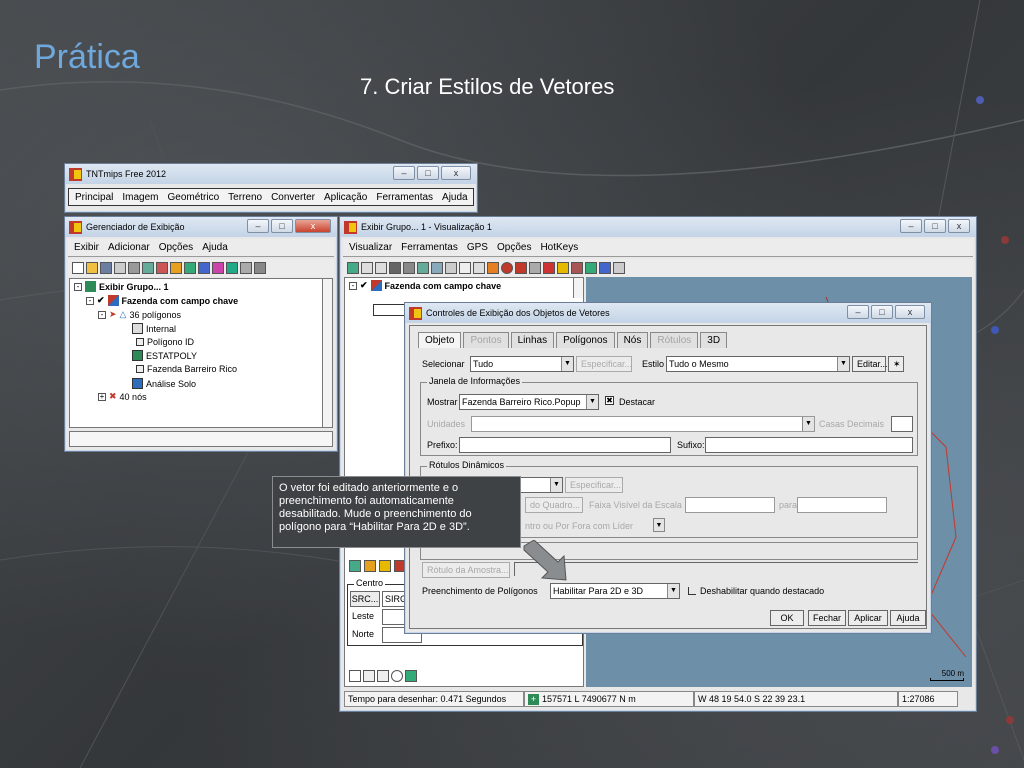 The image size is (1024, 768). What do you see at coordinates (245, 197) in the screenshot?
I see `menu-terreno: Terreno` at bounding box center [245, 197].